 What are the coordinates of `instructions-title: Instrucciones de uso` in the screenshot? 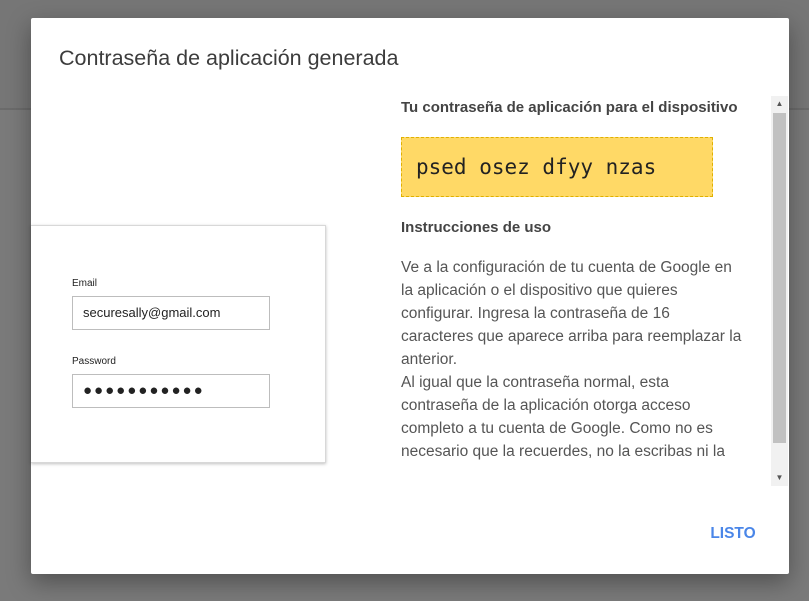 It's located at (476, 227).